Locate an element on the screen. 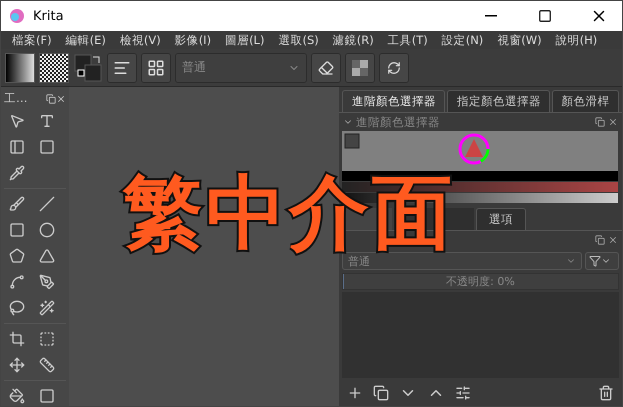  reload-button is located at coordinates (394, 67).